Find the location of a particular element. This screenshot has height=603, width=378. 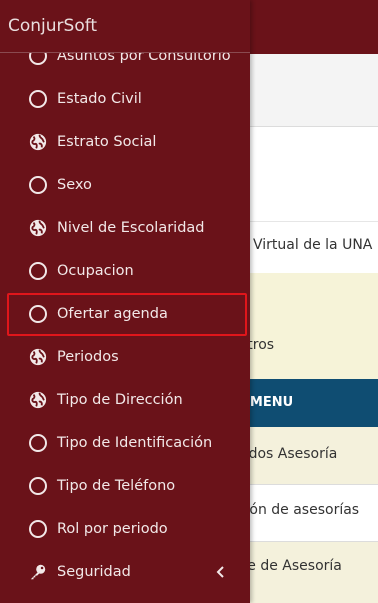

sidebar-item-ofertar-agenda: Ofertar agenda is located at coordinates (125, 314).